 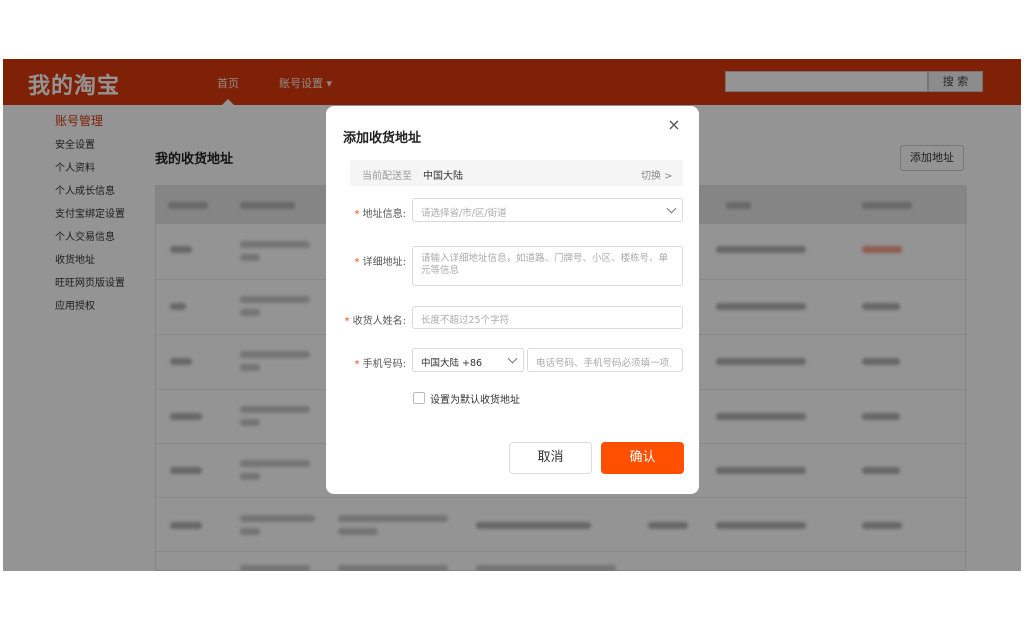 I want to click on close-icon: ×, so click(x=674, y=125).